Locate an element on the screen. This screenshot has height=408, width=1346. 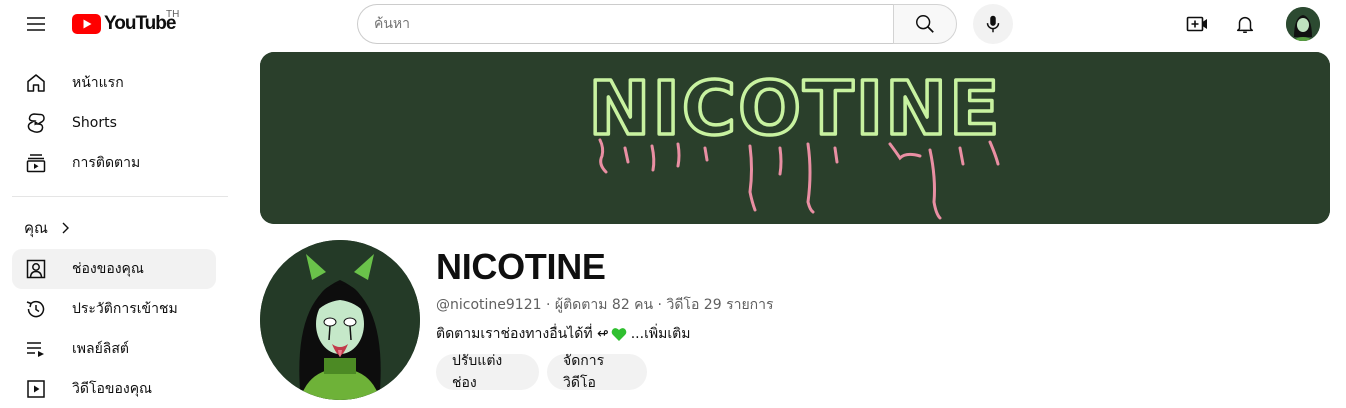
home-icon is located at coordinates (36, 83).